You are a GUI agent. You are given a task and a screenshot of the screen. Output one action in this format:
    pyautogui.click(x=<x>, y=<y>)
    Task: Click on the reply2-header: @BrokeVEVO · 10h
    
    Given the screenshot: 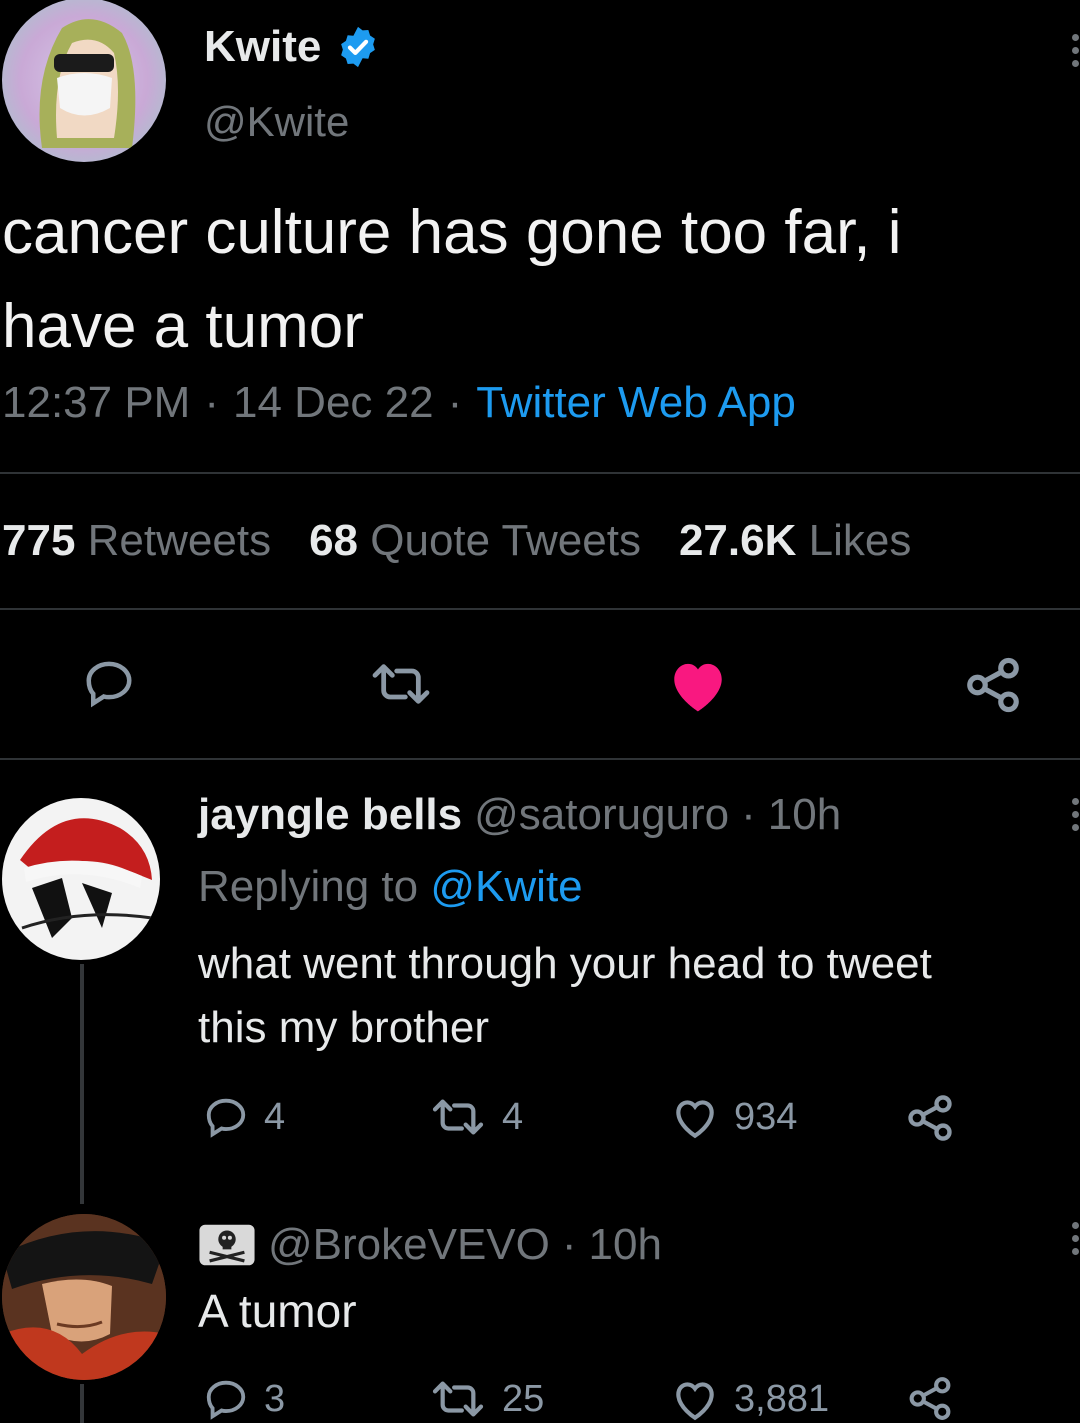 What is the action you would take?
    pyautogui.click(x=430, y=1245)
    